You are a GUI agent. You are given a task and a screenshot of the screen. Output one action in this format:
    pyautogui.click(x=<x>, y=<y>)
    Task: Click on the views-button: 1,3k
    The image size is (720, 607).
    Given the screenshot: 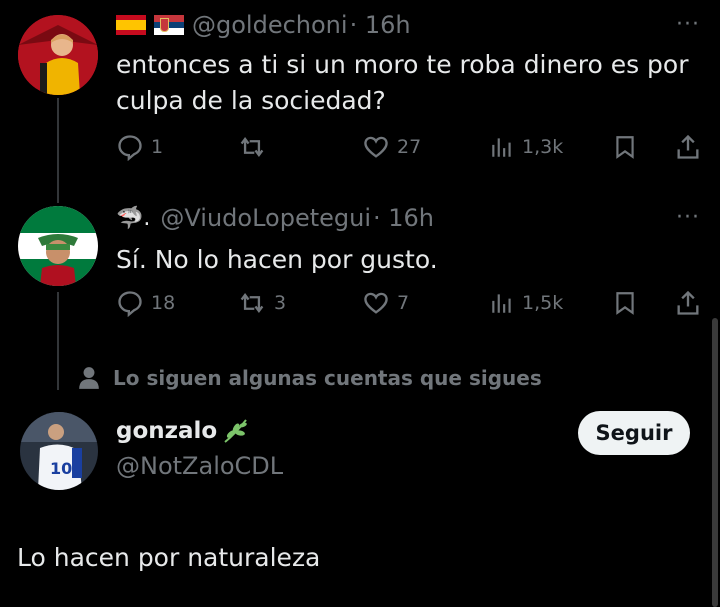 What is the action you would take?
    pyautogui.click(x=526, y=147)
    